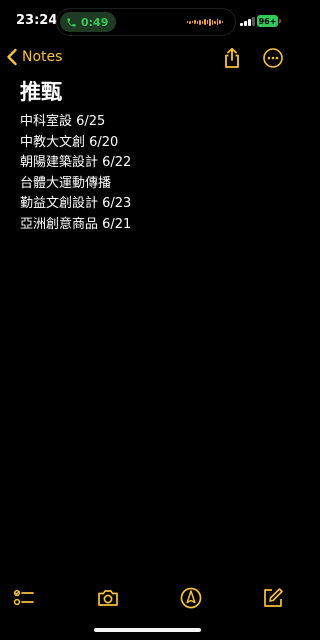  I want to click on more-button, so click(273, 58).